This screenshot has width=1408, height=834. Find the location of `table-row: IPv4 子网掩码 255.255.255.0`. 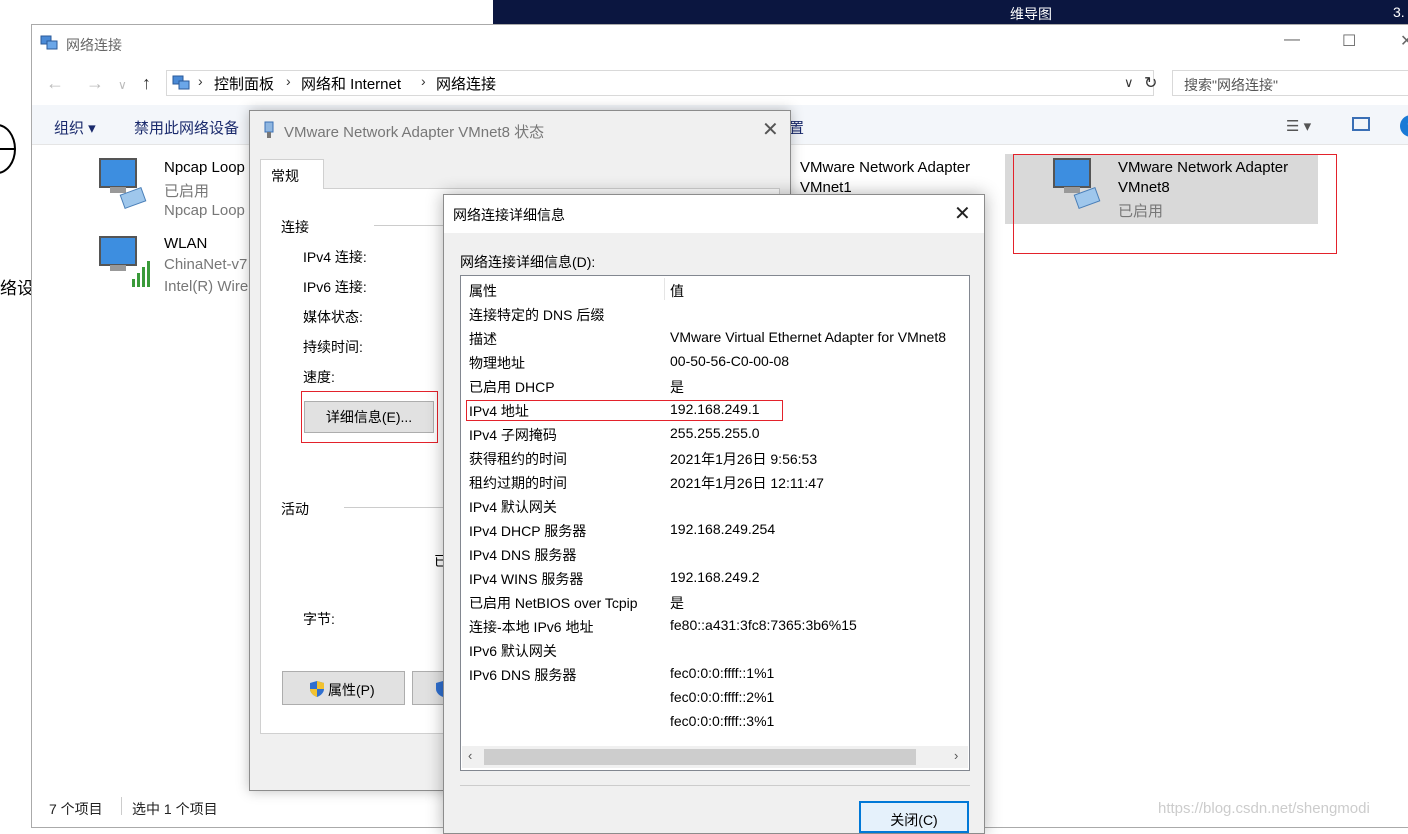

table-row: IPv4 子网掩码 255.255.255.0 is located at coordinates (715, 434).